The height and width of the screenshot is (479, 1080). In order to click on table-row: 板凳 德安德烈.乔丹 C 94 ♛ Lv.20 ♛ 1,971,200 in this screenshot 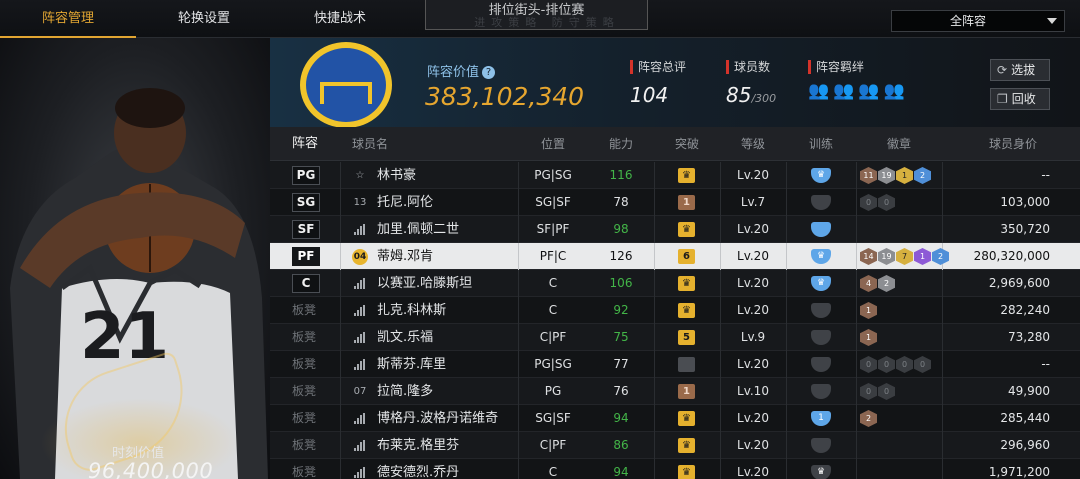, I will do `click(675, 469)`.